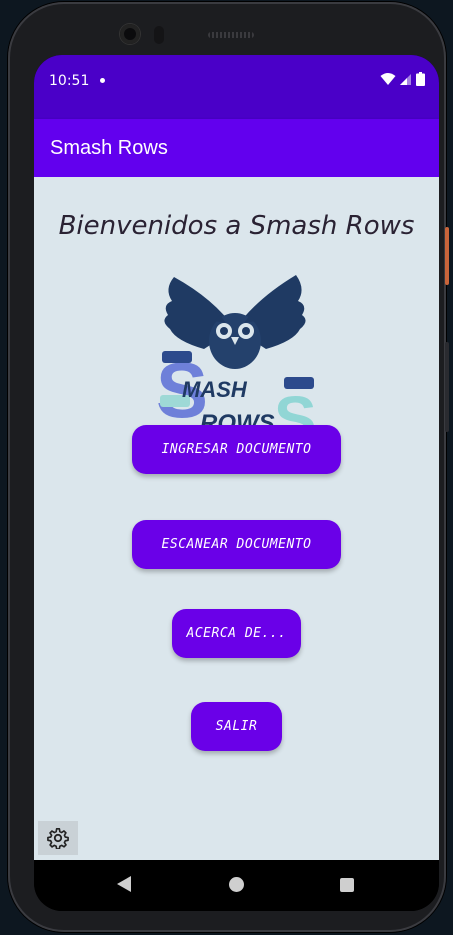 Image resolution: width=453 pixels, height=935 pixels. Describe the element at coordinates (236, 148) in the screenshot. I see `app-bar: Smash Rows` at that location.